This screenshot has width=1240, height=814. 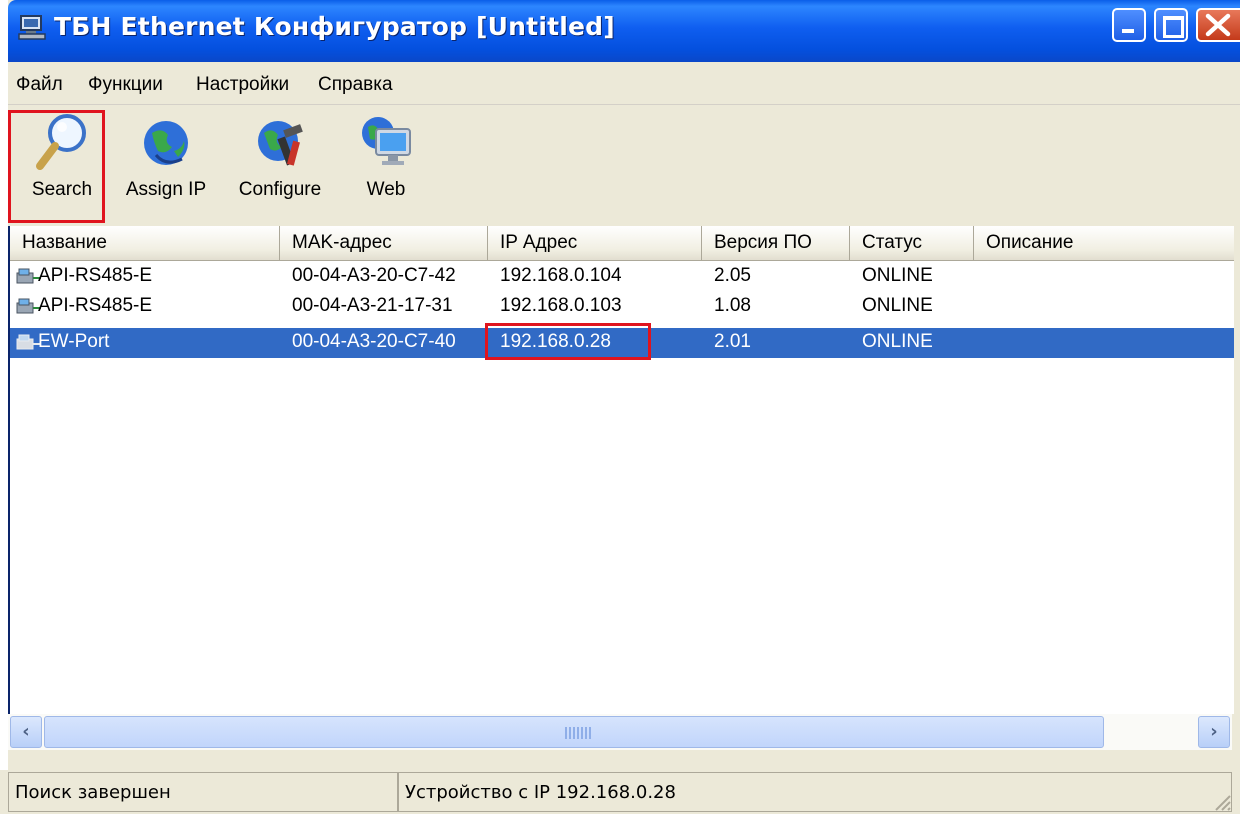 What do you see at coordinates (1221, 801) in the screenshot?
I see `resize-grip-icon` at bounding box center [1221, 801].